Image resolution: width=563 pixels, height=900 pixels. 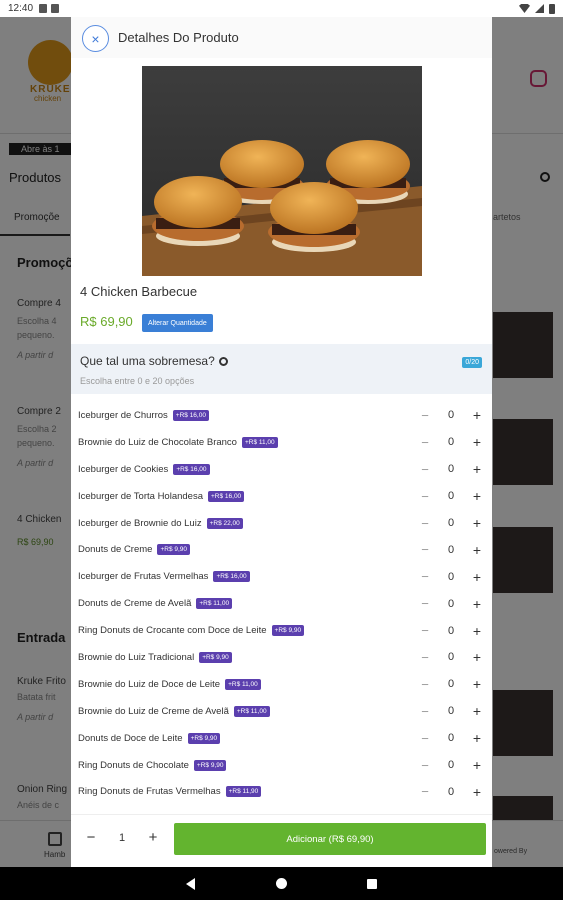 I want to click on search-icon, so click(x=223, y=361).